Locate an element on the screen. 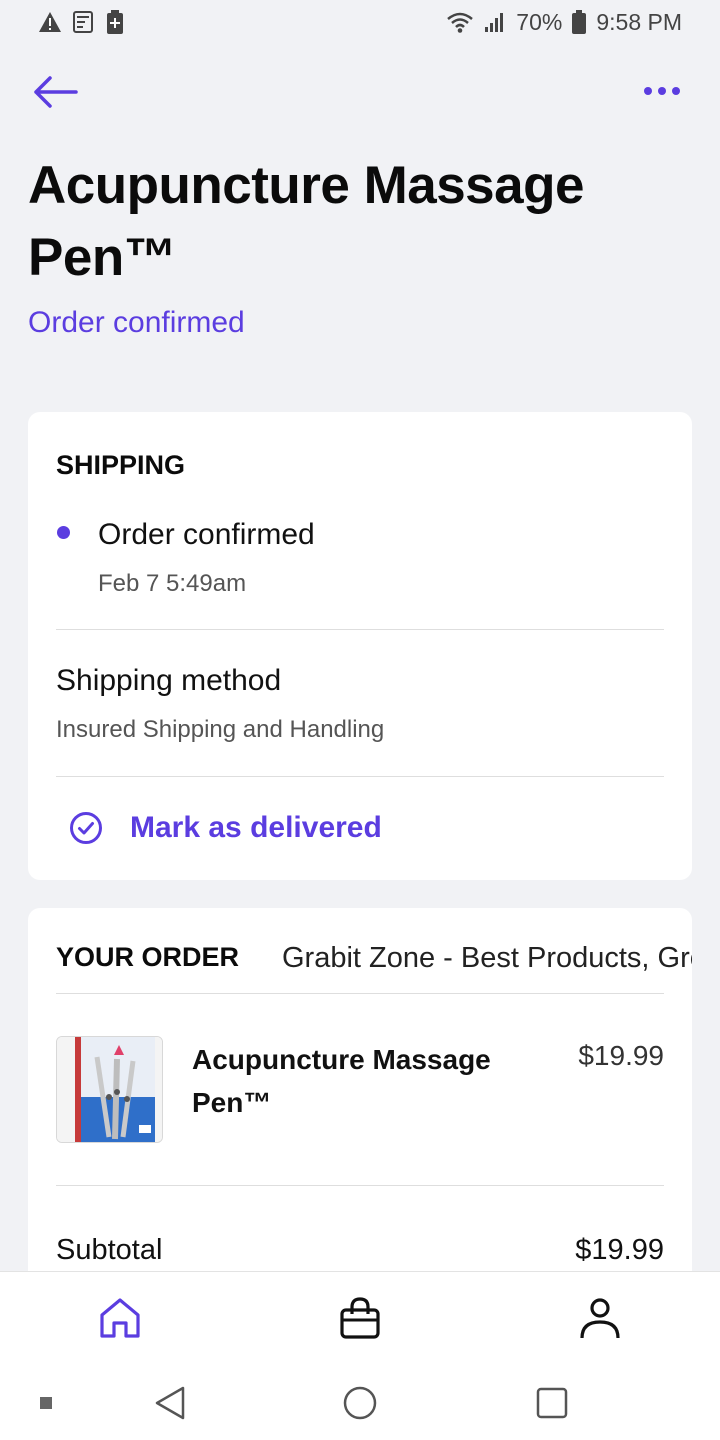  nav-dot-button is located at coordinates (46, 1403).